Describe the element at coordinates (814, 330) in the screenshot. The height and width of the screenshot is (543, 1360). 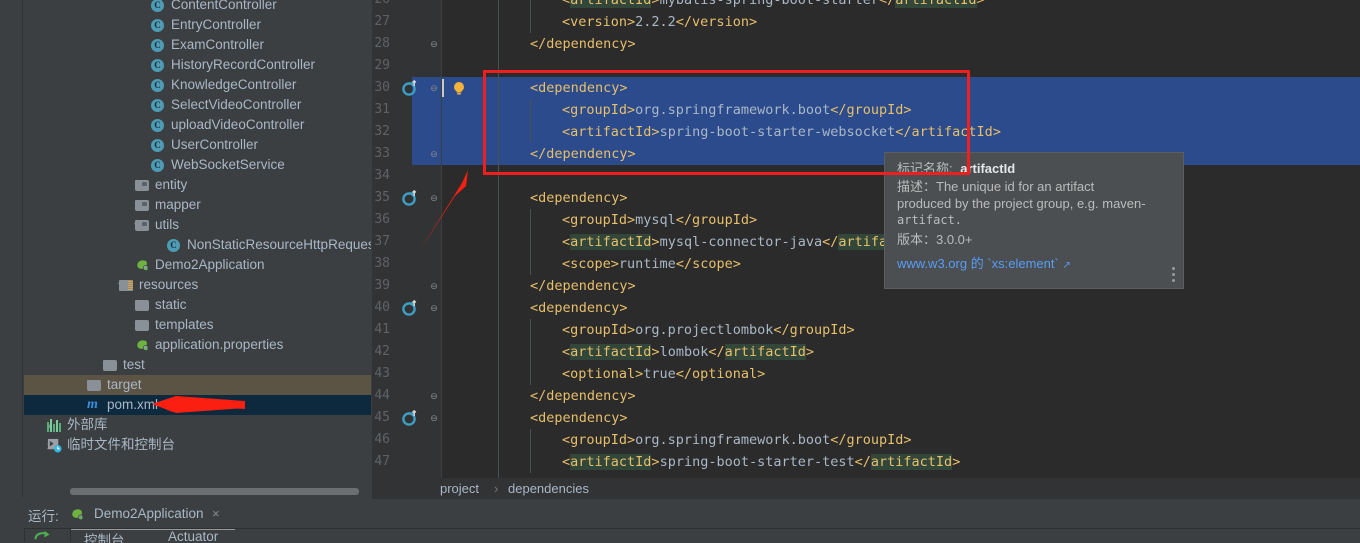
I see `code-token: </groupId>` at that location.